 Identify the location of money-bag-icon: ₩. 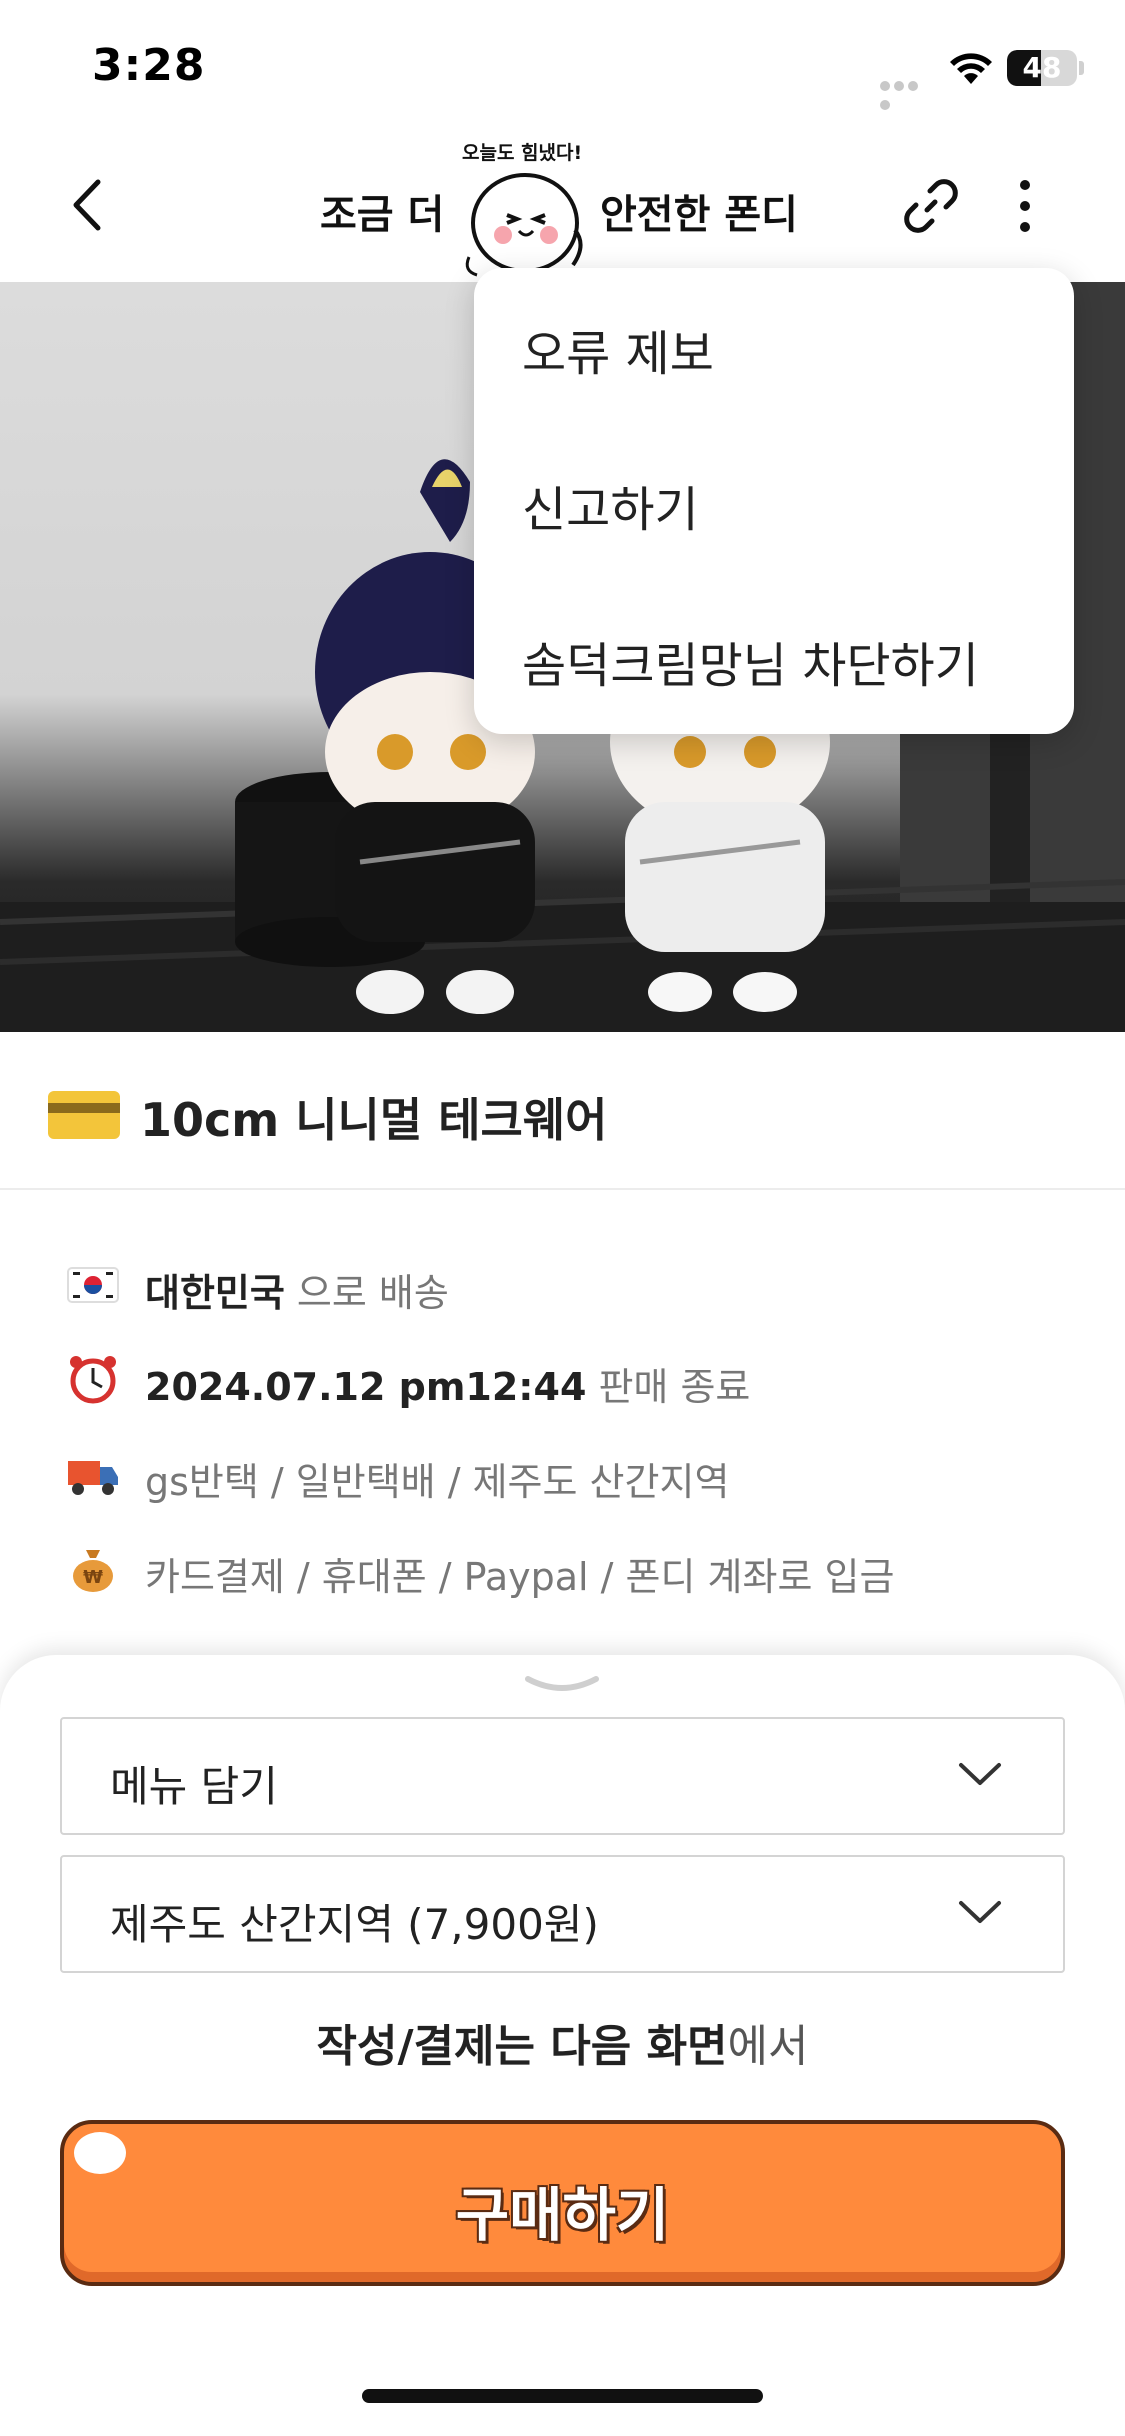
(93, 1571).